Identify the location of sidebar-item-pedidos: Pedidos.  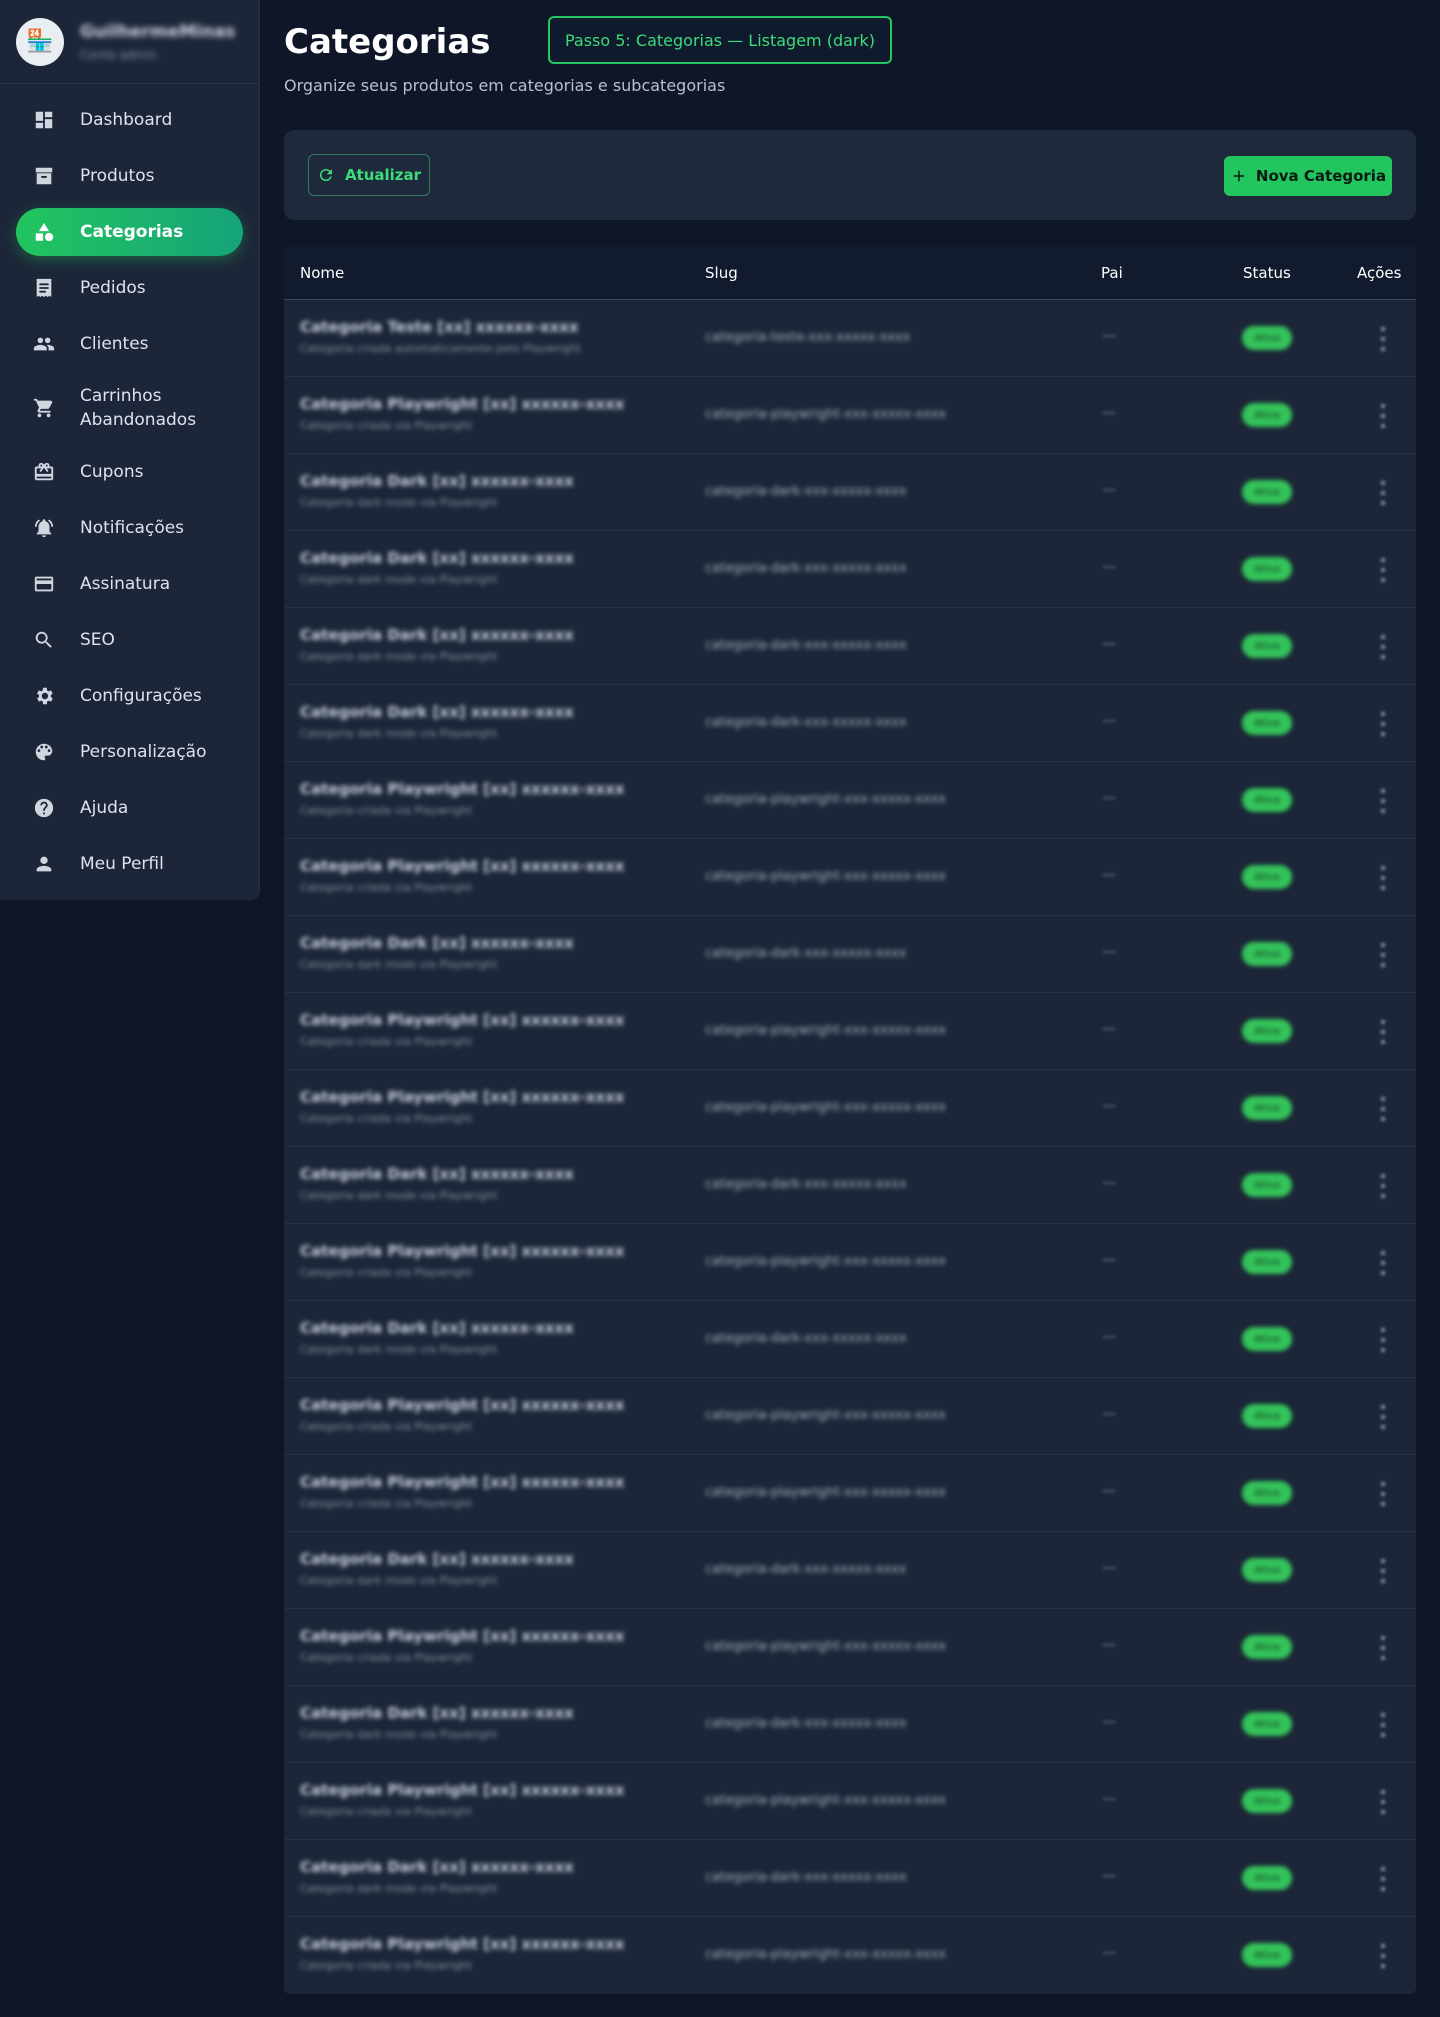
(129, 288).